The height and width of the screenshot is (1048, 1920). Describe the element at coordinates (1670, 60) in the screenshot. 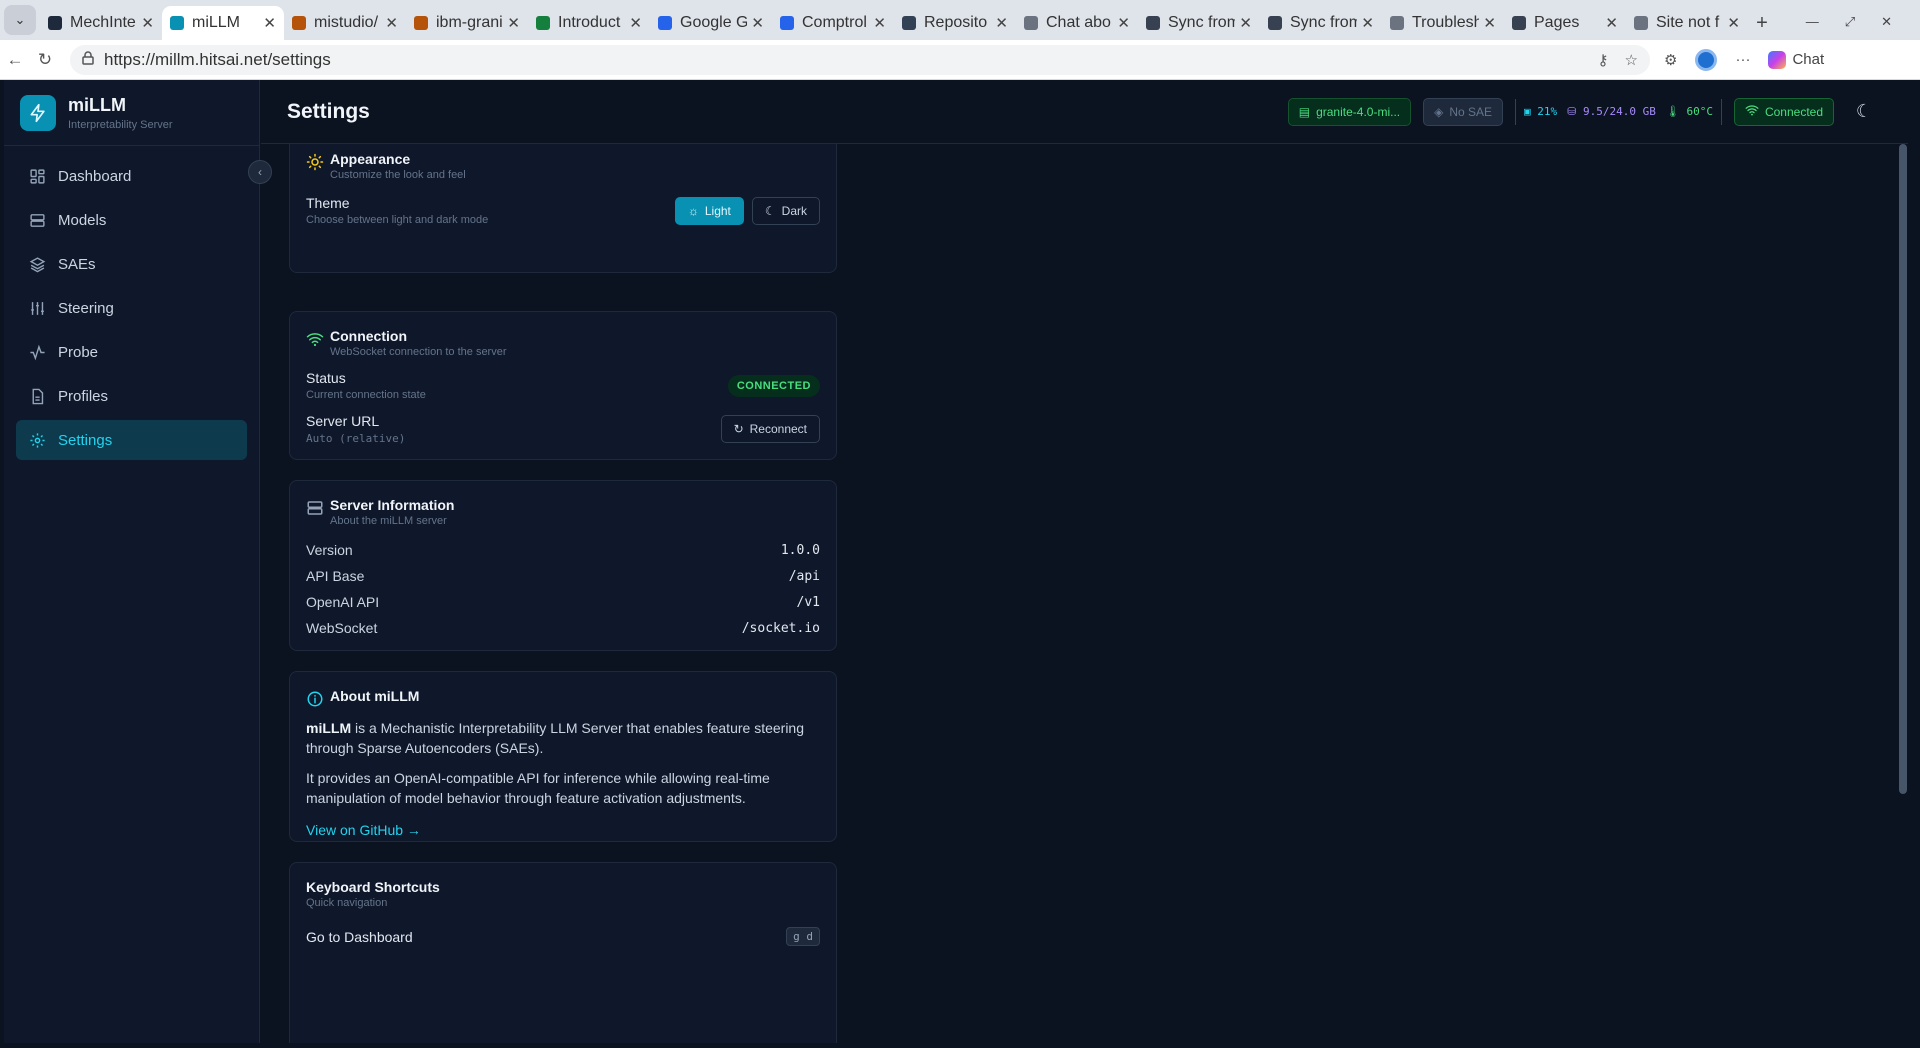

I see `extensions-icon: ⚙` at that location.